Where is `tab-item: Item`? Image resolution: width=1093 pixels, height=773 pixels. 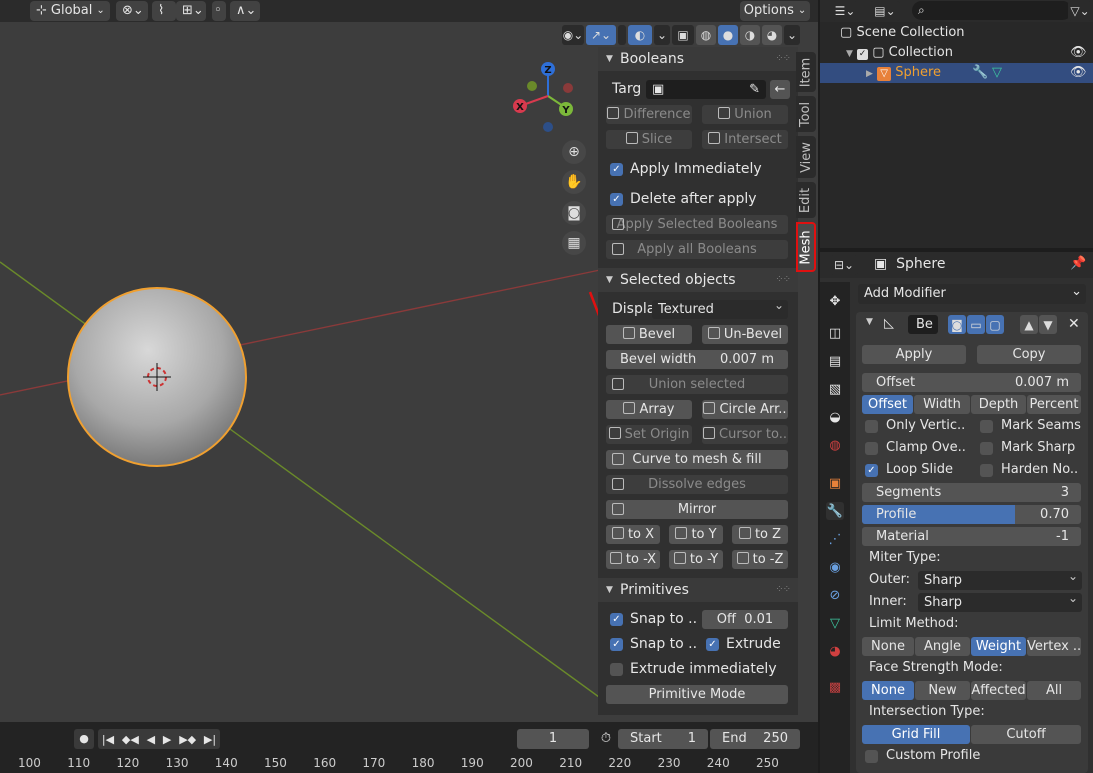
tab-item: Item is located at coordinates (806, 72).